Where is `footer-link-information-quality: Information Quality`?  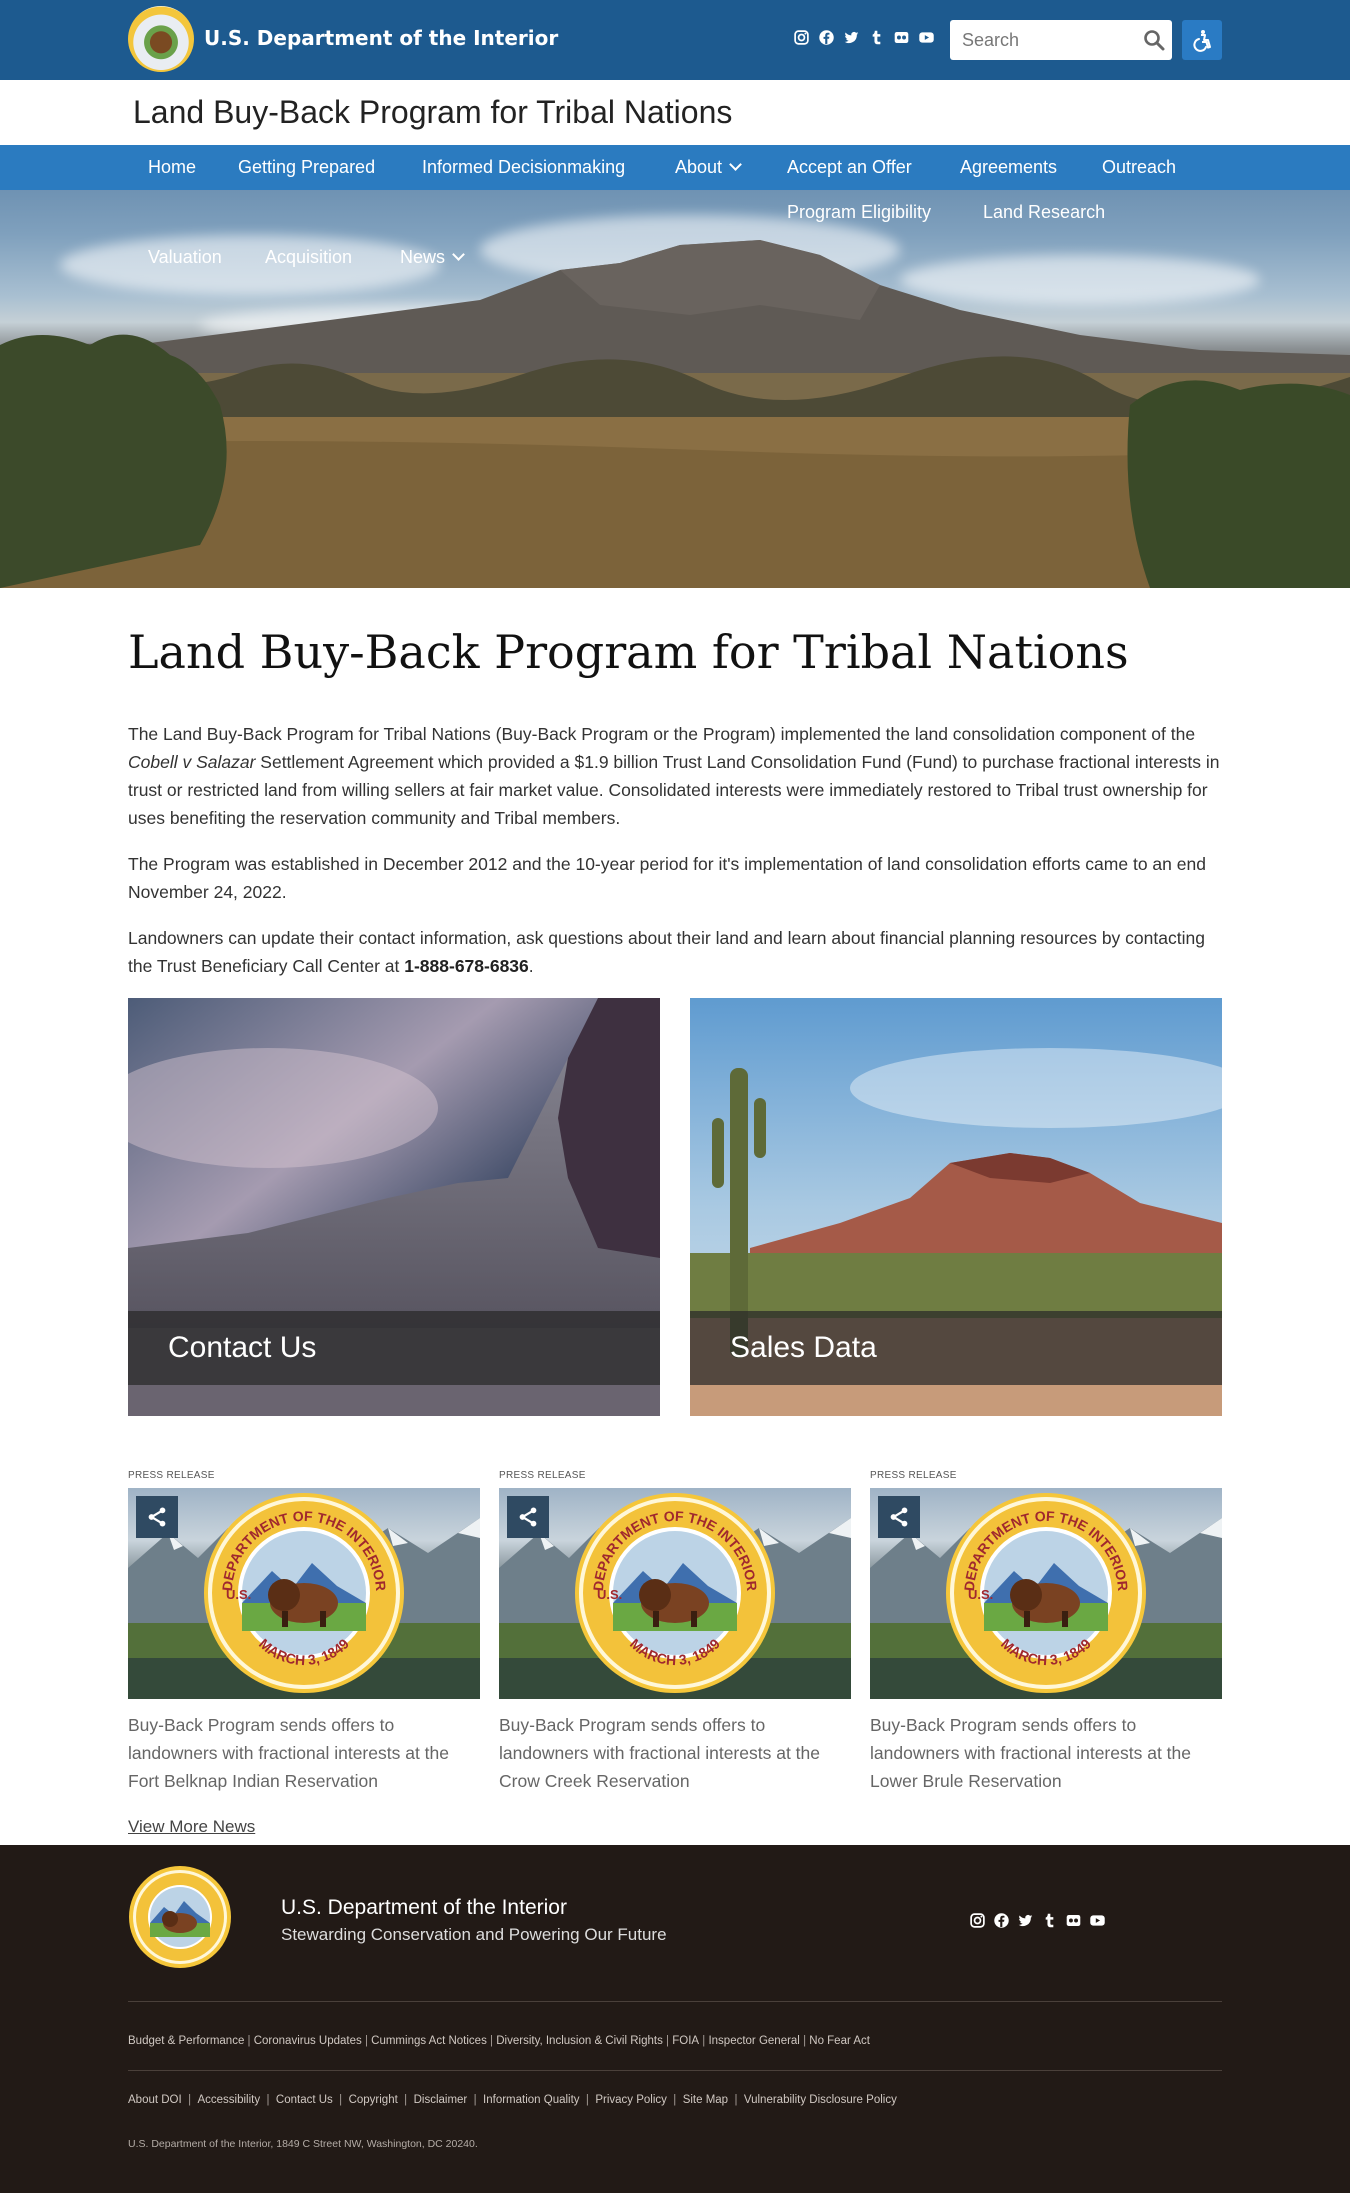 footer-link-information-quality: Information Quality is located at coordinates (531, 2100).